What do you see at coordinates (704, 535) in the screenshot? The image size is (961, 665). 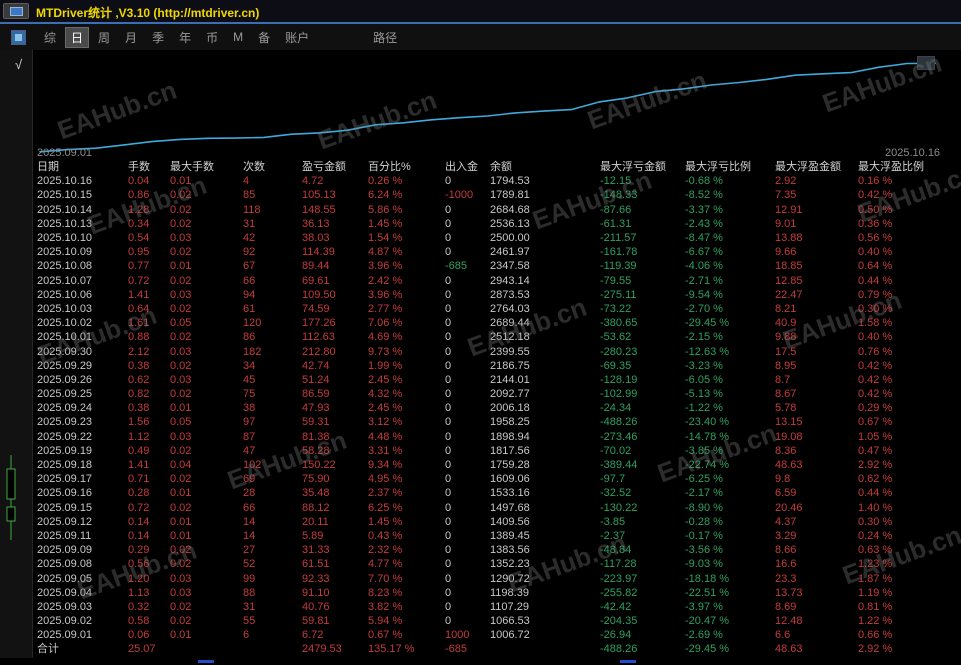 I see `cell: -0.17 %` at bounding box center [704, 535].